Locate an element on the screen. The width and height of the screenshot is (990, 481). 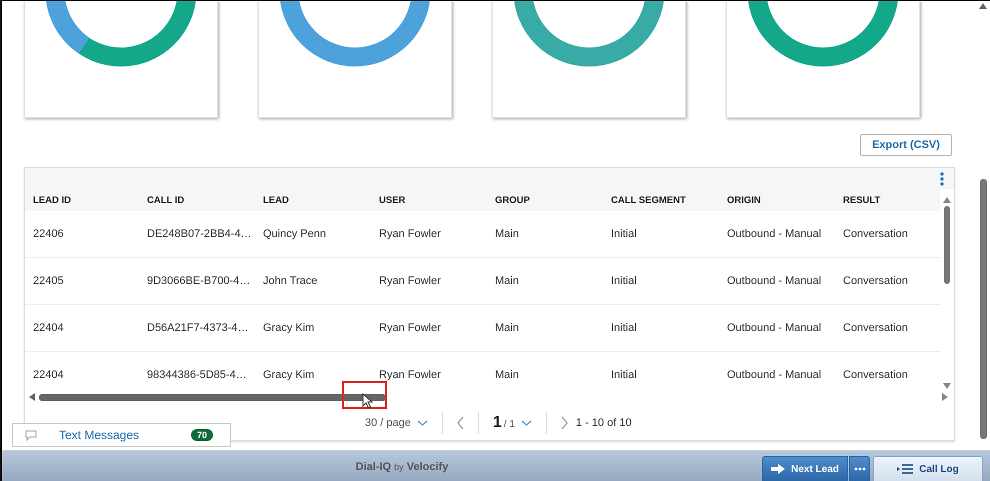
brand-label: Dial-IQ by Velocify is located at coordinates (402, 466).